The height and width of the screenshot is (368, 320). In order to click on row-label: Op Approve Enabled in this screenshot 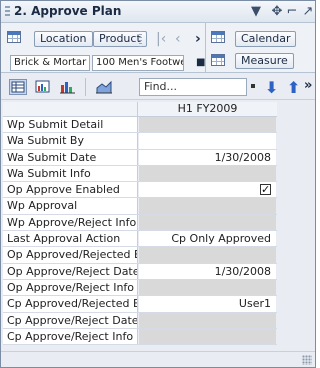, I will do `click(70, 190)`.